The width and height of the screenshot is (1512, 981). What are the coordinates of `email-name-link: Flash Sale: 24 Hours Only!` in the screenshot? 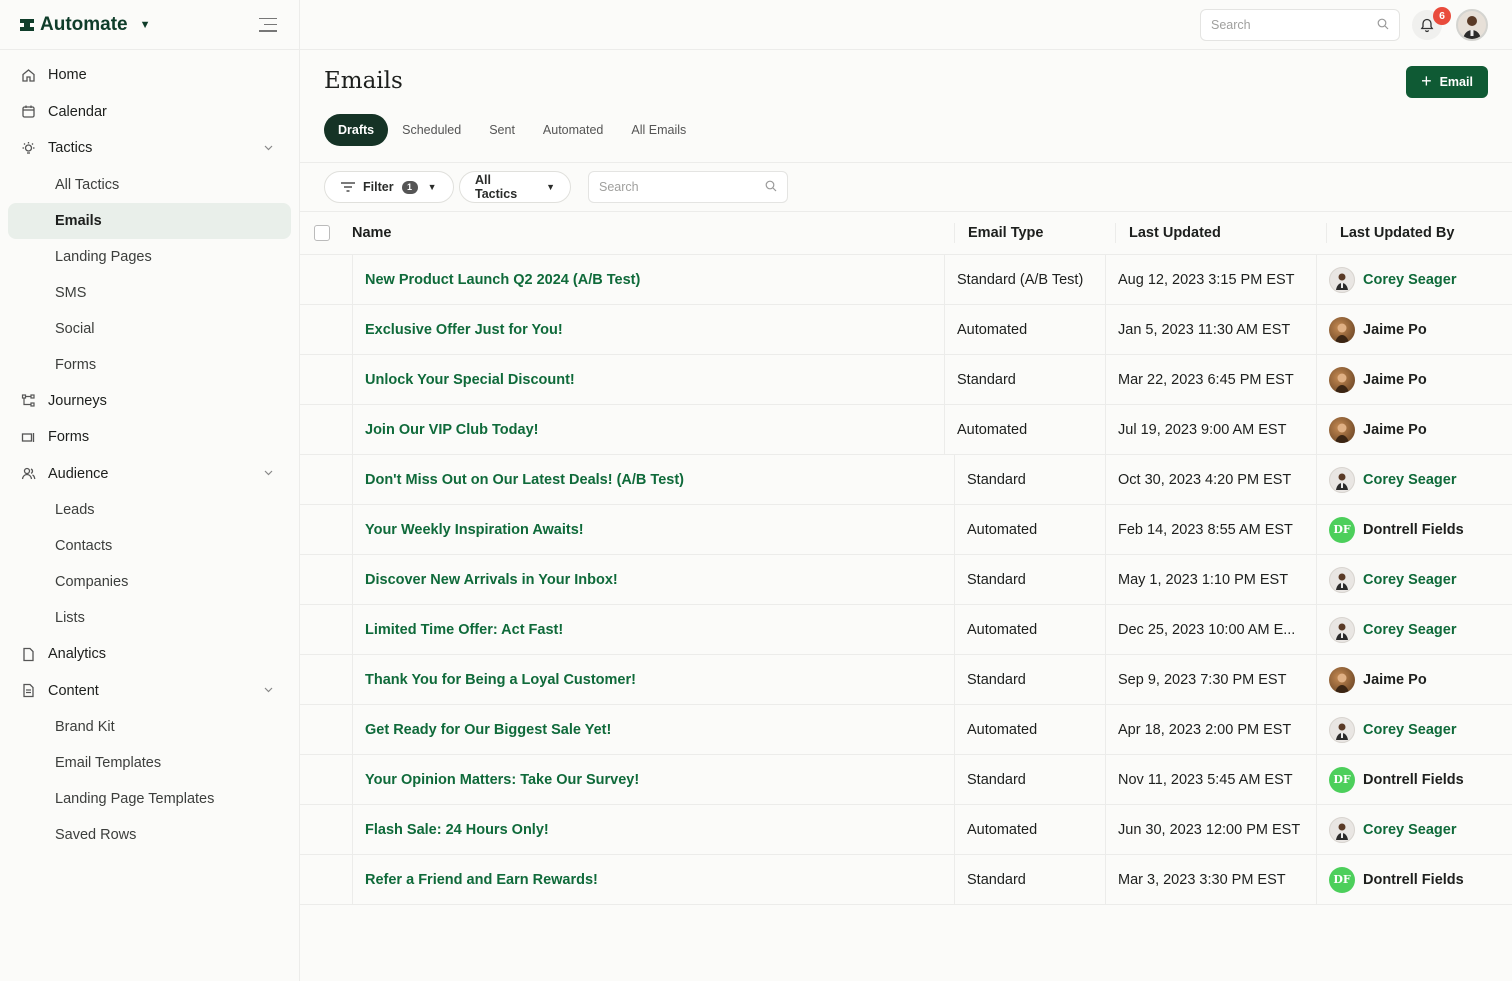 It's located at (653, 829).